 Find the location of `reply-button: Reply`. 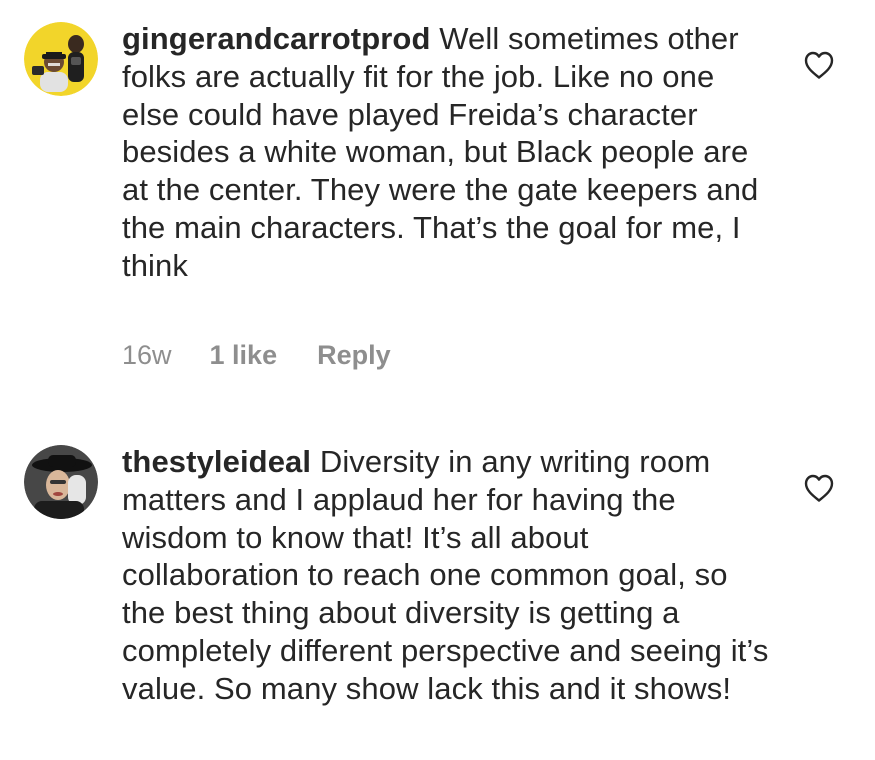

reply-button: Reply is located at coordinates (354, 355).